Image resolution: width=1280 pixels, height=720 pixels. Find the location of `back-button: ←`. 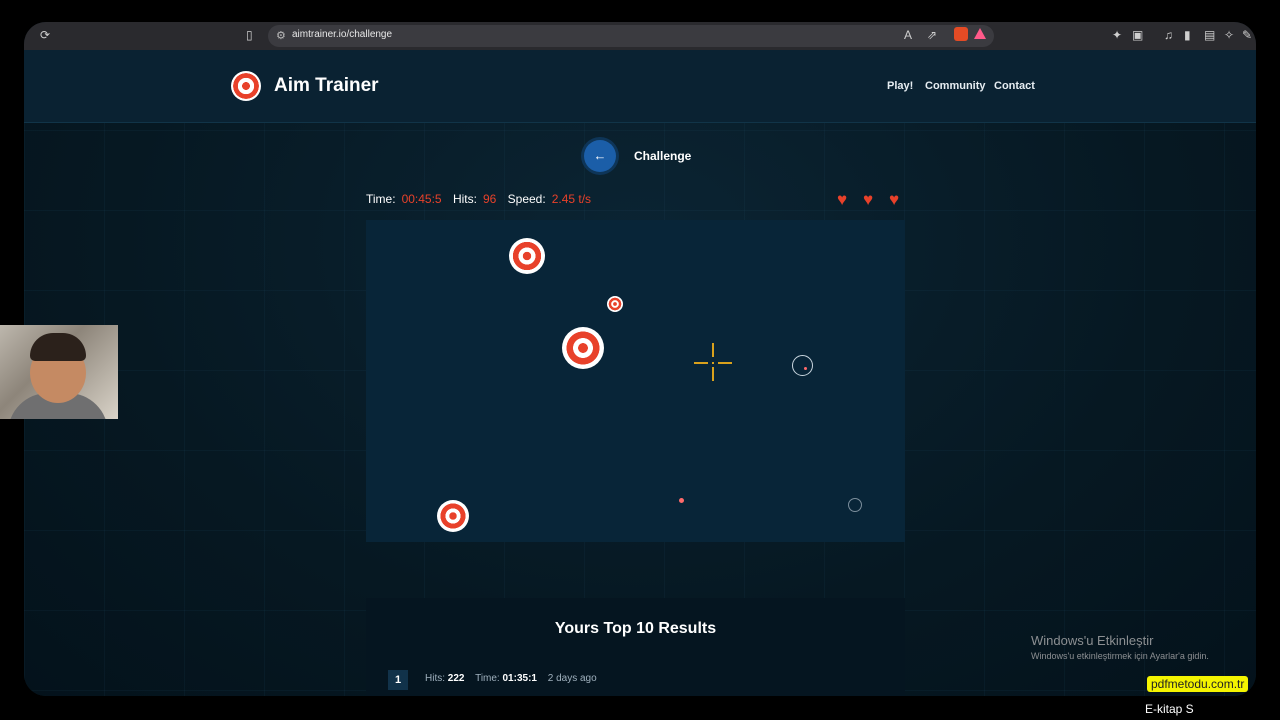

back-button: ← is located at coordinates (600, 156).